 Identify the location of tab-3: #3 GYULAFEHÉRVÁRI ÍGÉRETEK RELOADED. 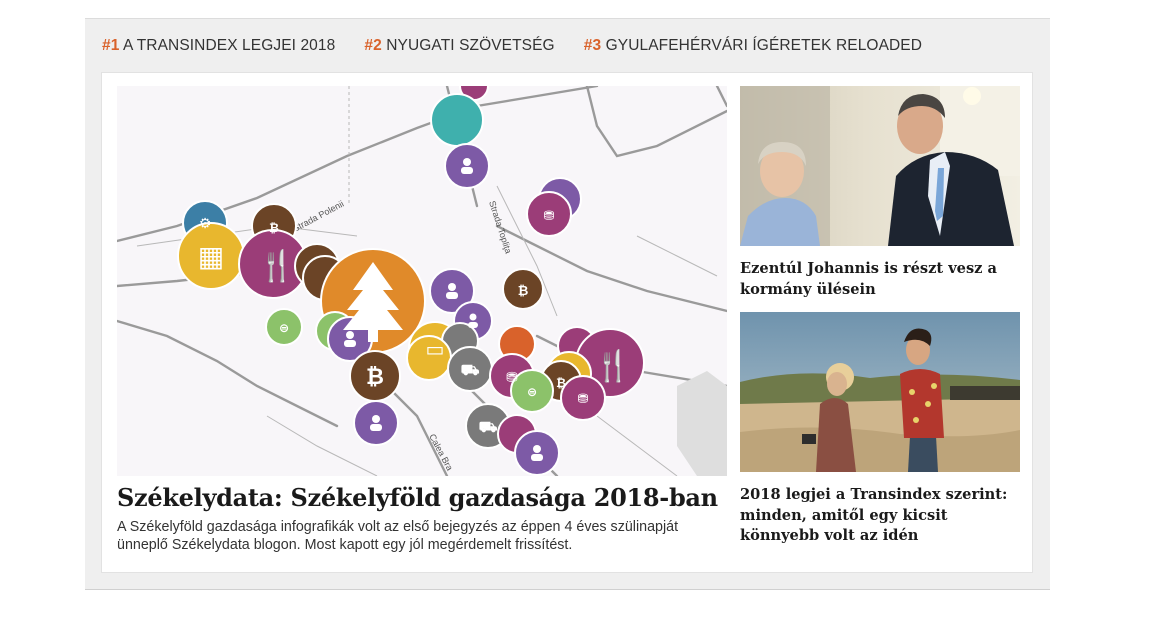
(753, 46).